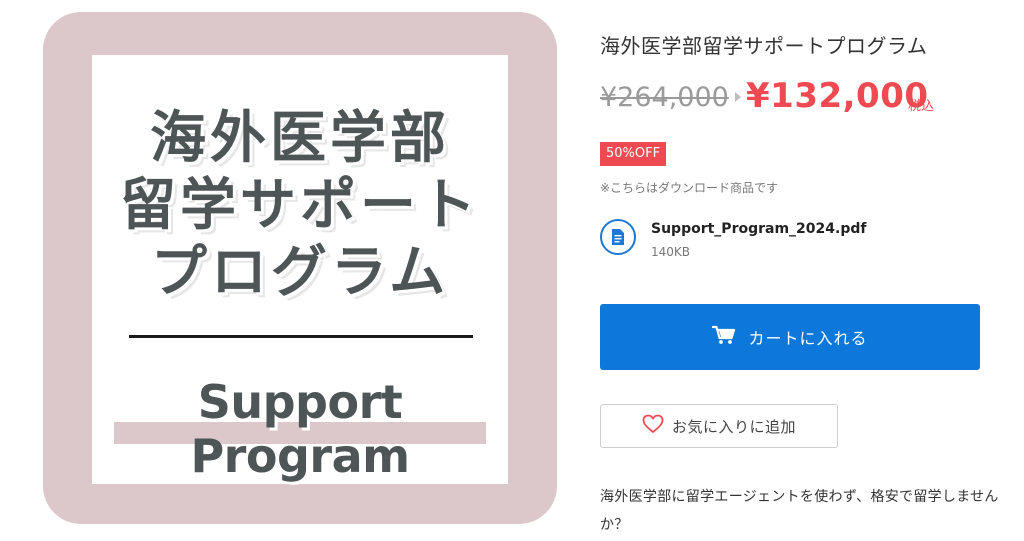  Describe the element at coordinates (301, 336) in the screenshot. I see `image-divider` at that location.